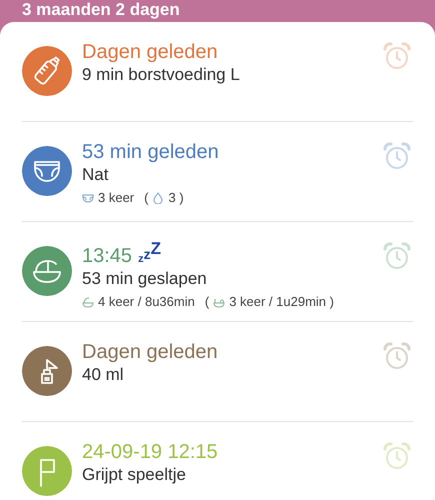 This screenshot has width=435, height=500. What do you see at coordinates (116, 198) in the screenshot?
I see `stat-text: 3 keer` at bounding box center [116, 198].